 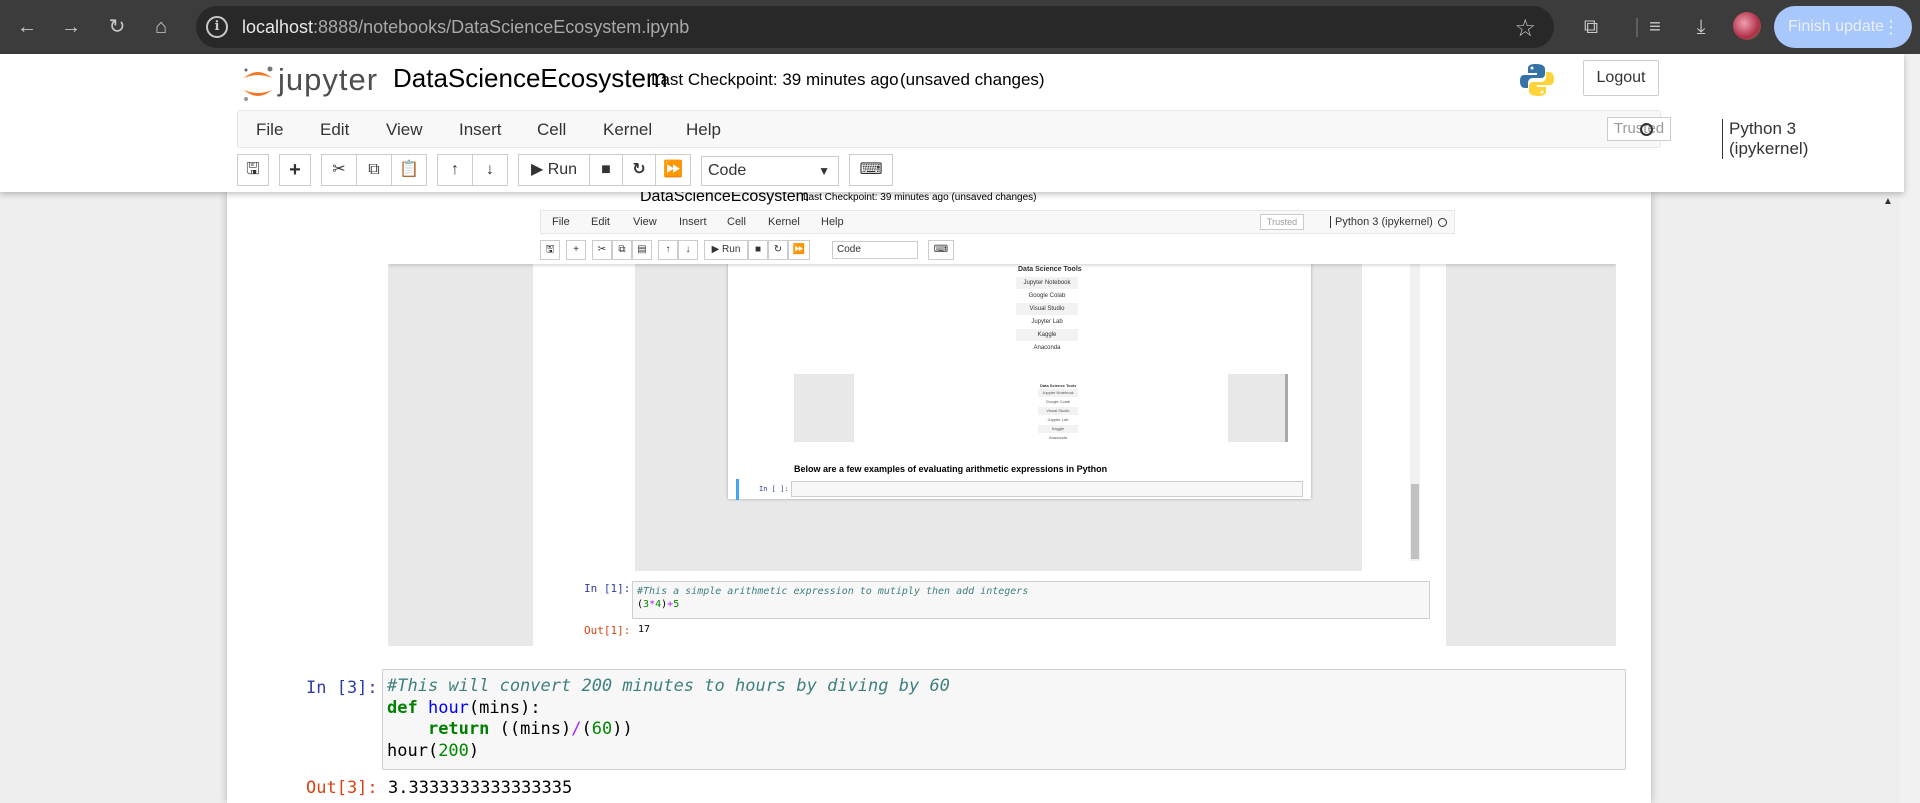 I want to click on embedded-cell1-prompt: In [1]:, so click(x=607, y=588).